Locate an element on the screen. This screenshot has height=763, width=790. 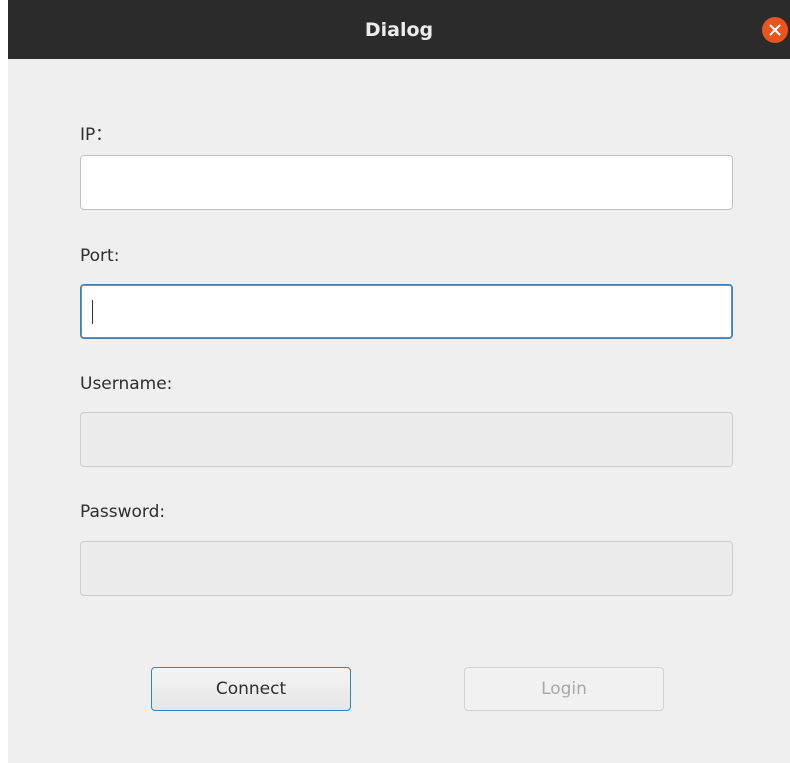
username-input is located at coordinates (406, 439).